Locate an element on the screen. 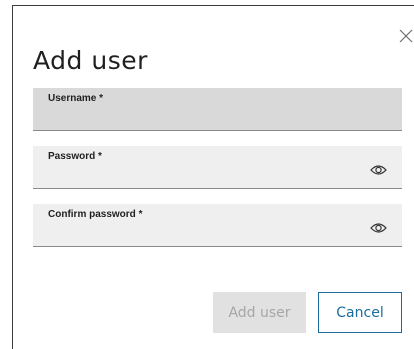 This screenshot has width=414, height=349. cancel-button: Cancel is located at coordinates (360, 312).